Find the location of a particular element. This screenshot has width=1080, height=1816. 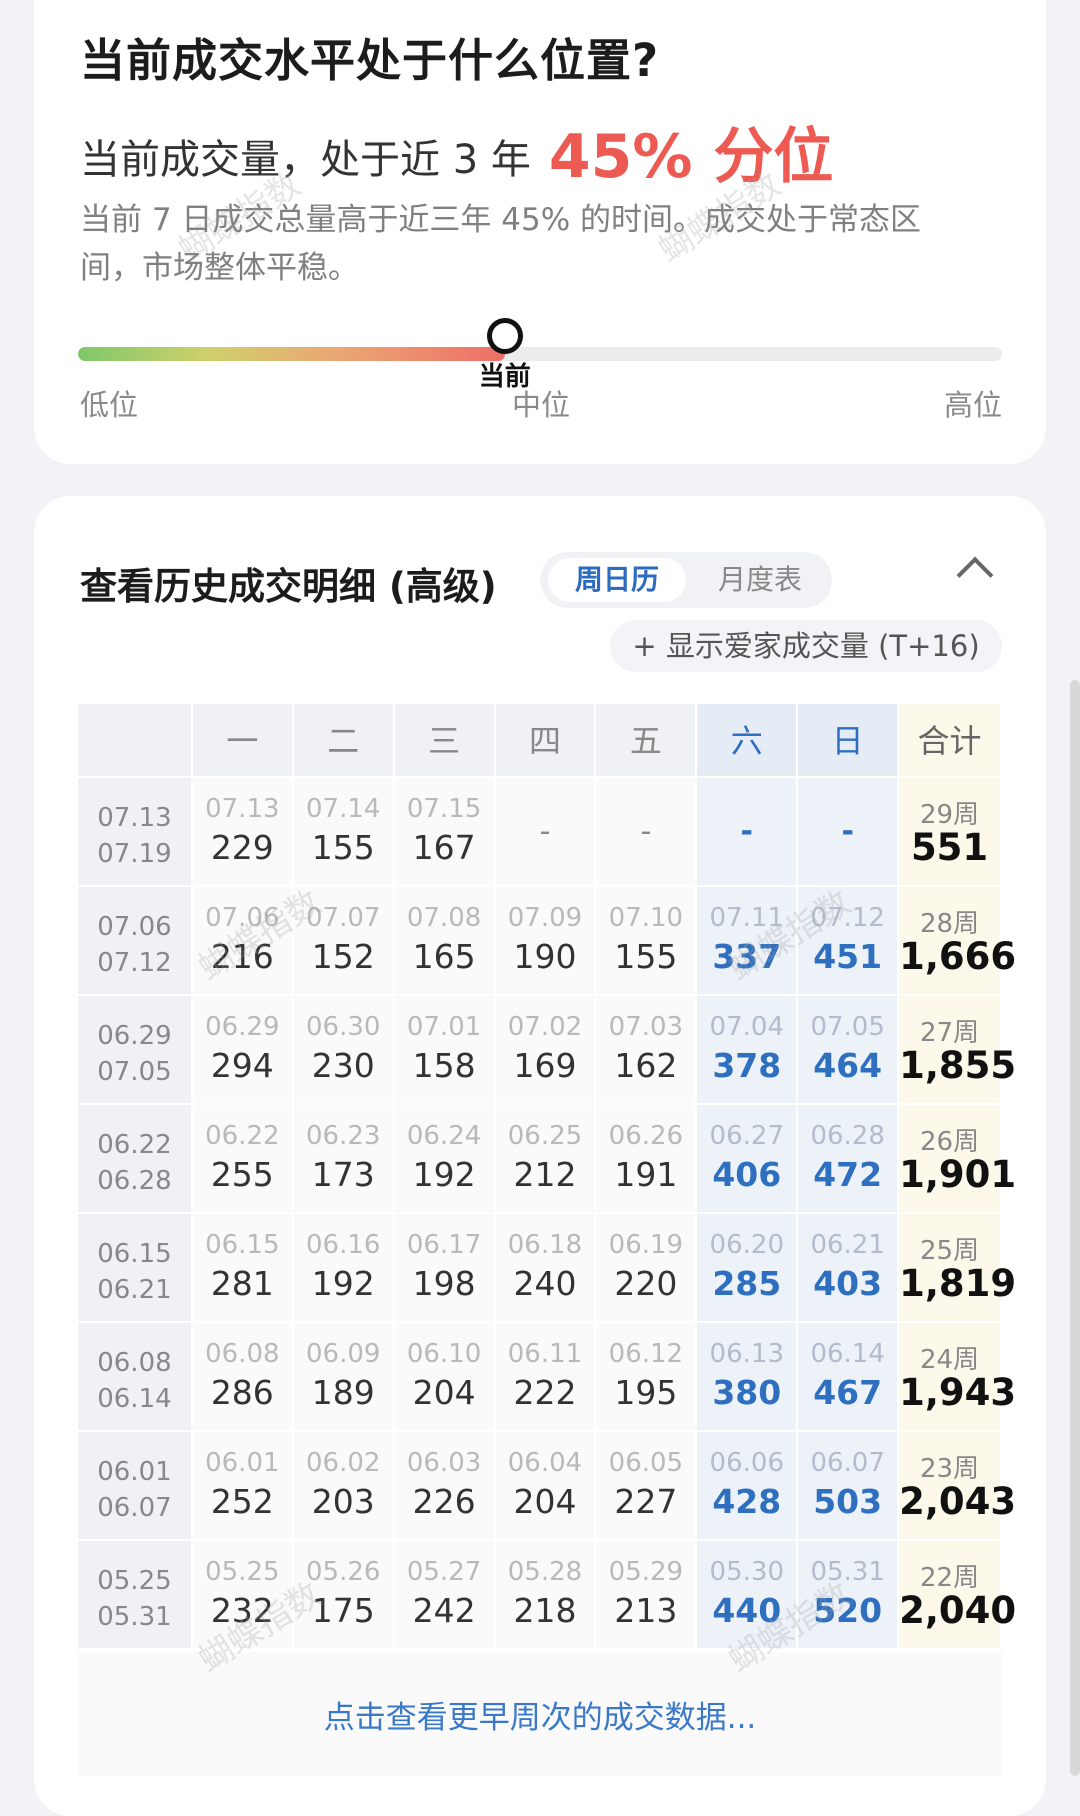

day-cell: 06.02 203 is located at coordinates (344, 1486).